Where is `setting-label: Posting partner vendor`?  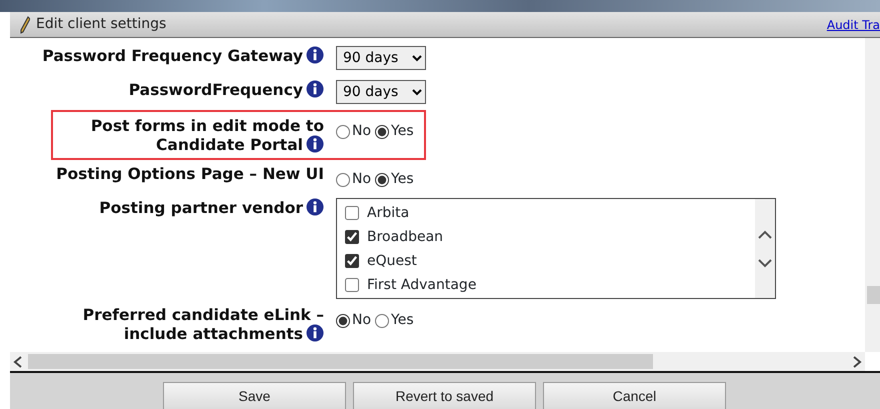
setting-label: Posting partner vendor is located at coordinates (169, 208).